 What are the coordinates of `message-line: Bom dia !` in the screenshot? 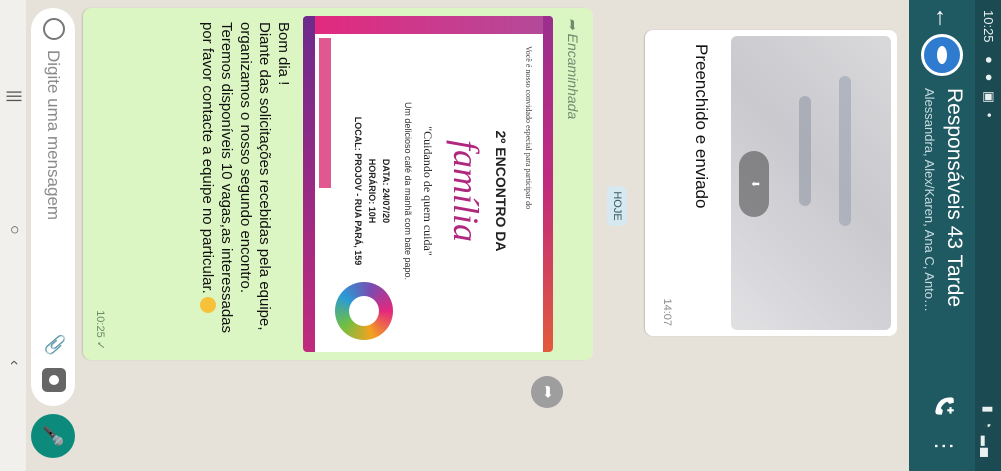 It's located at (283, 54).